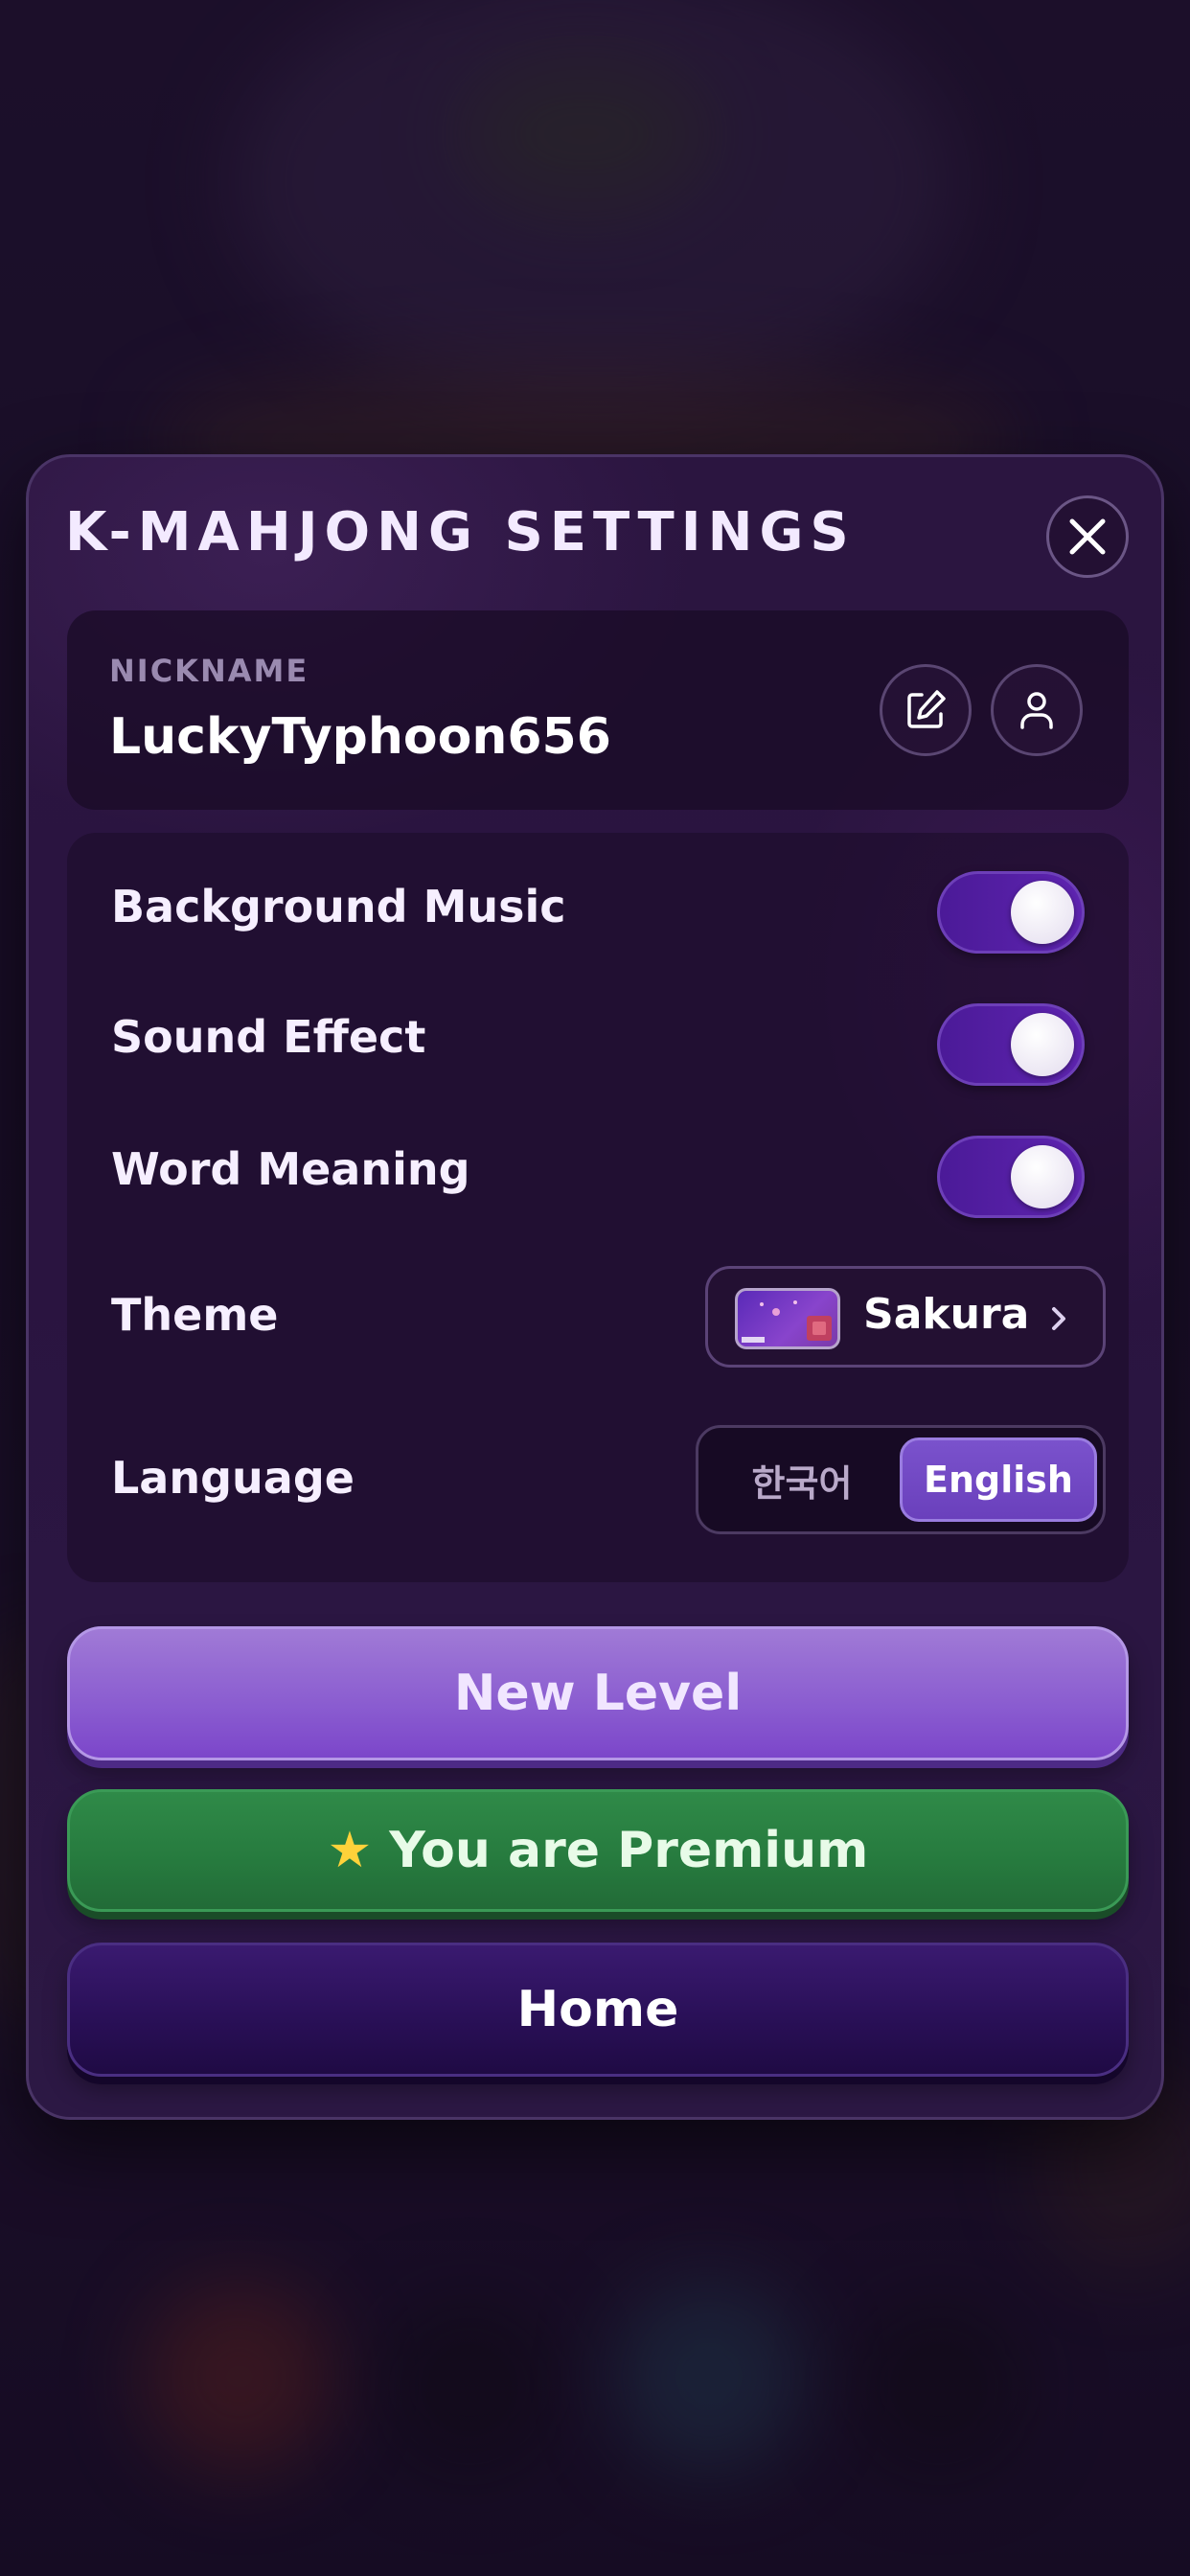 The width and height of the screenshot is (1190, 2576). What do you see at coordinates (629, 1851) in the screenshot?
I see `premium-label: You are Premium` at bounding box center [629, 1851].